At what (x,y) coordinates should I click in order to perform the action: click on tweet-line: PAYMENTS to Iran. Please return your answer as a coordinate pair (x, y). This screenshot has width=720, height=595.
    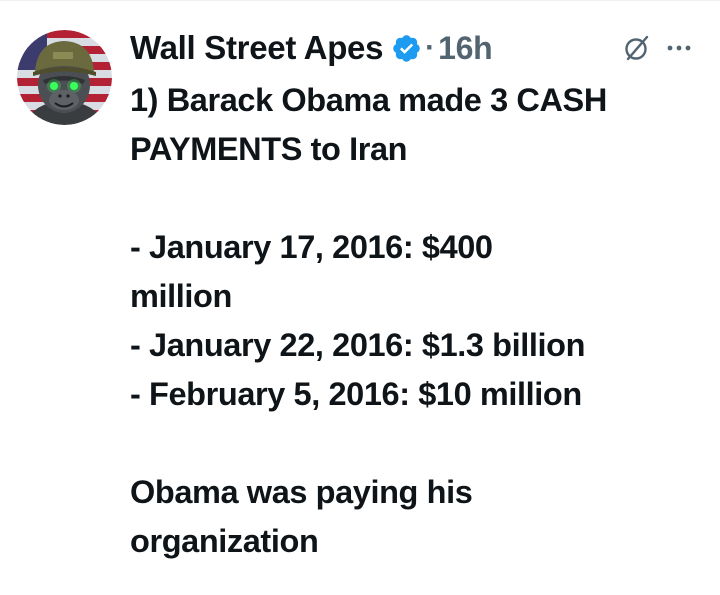
    Looking at the image, I should click on (269, 149).